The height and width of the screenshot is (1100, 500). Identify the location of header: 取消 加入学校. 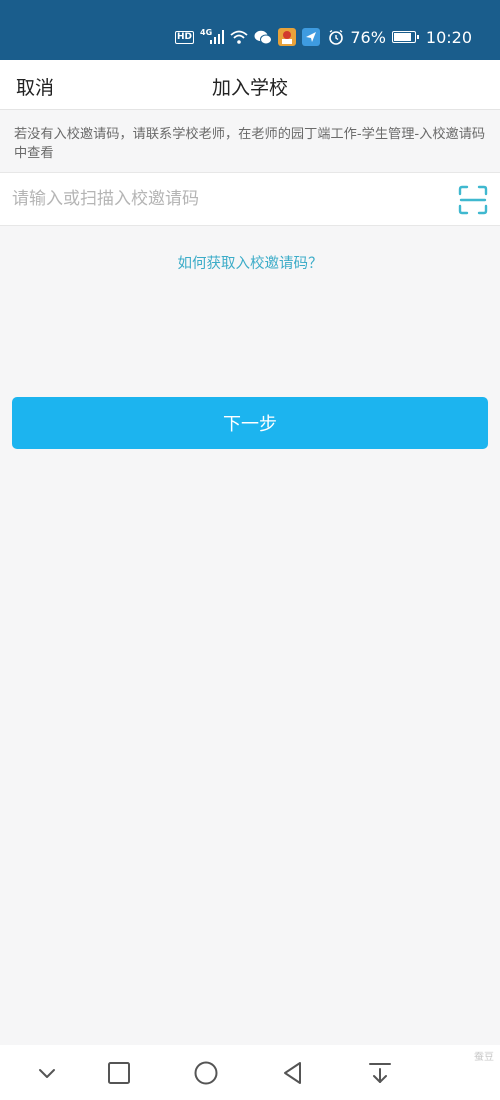
(250, 85).